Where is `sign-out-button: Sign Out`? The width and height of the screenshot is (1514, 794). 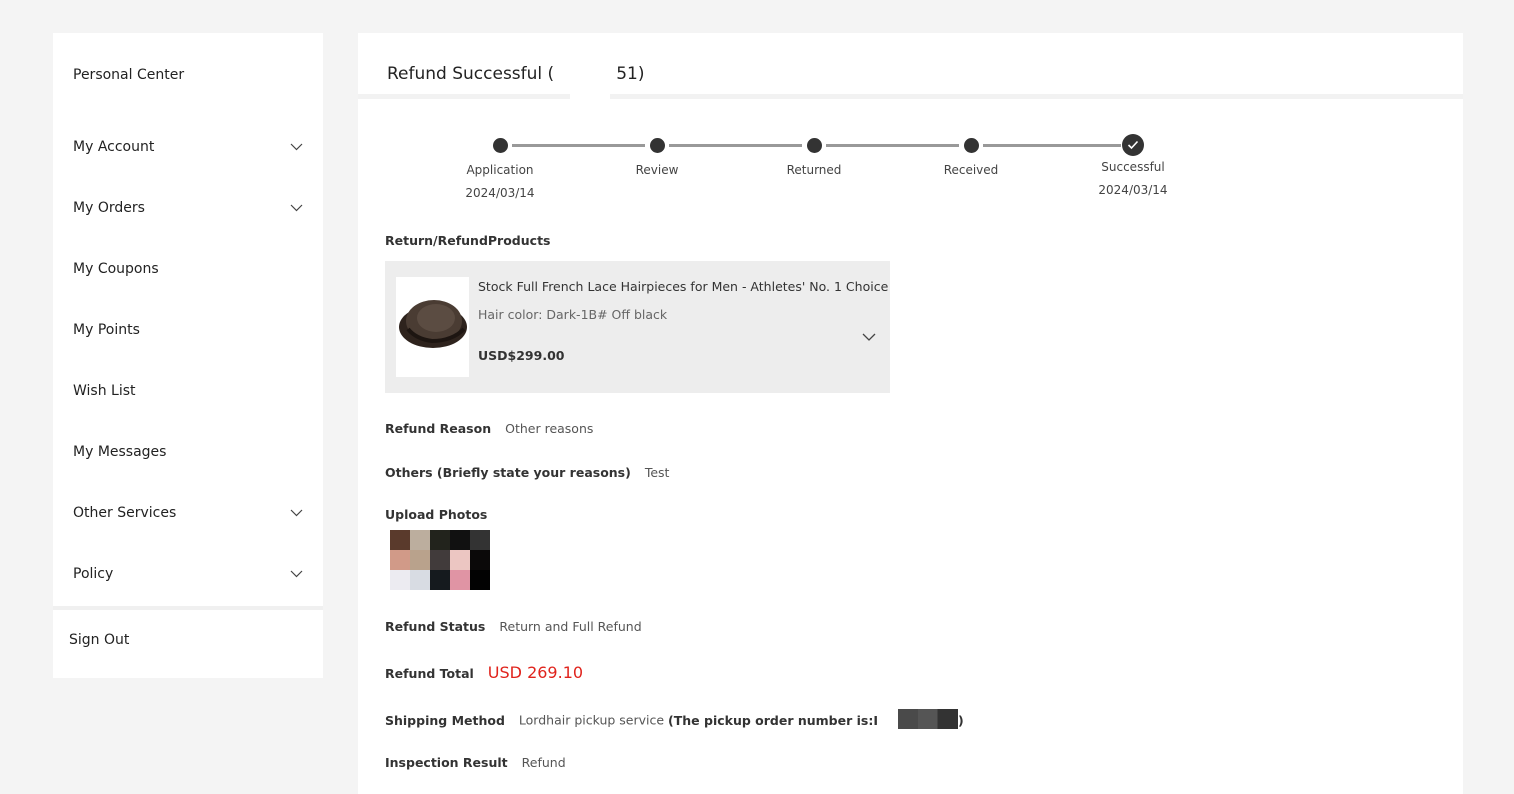 sign-out-button: Sign Out is located at coordinates (188, 644).